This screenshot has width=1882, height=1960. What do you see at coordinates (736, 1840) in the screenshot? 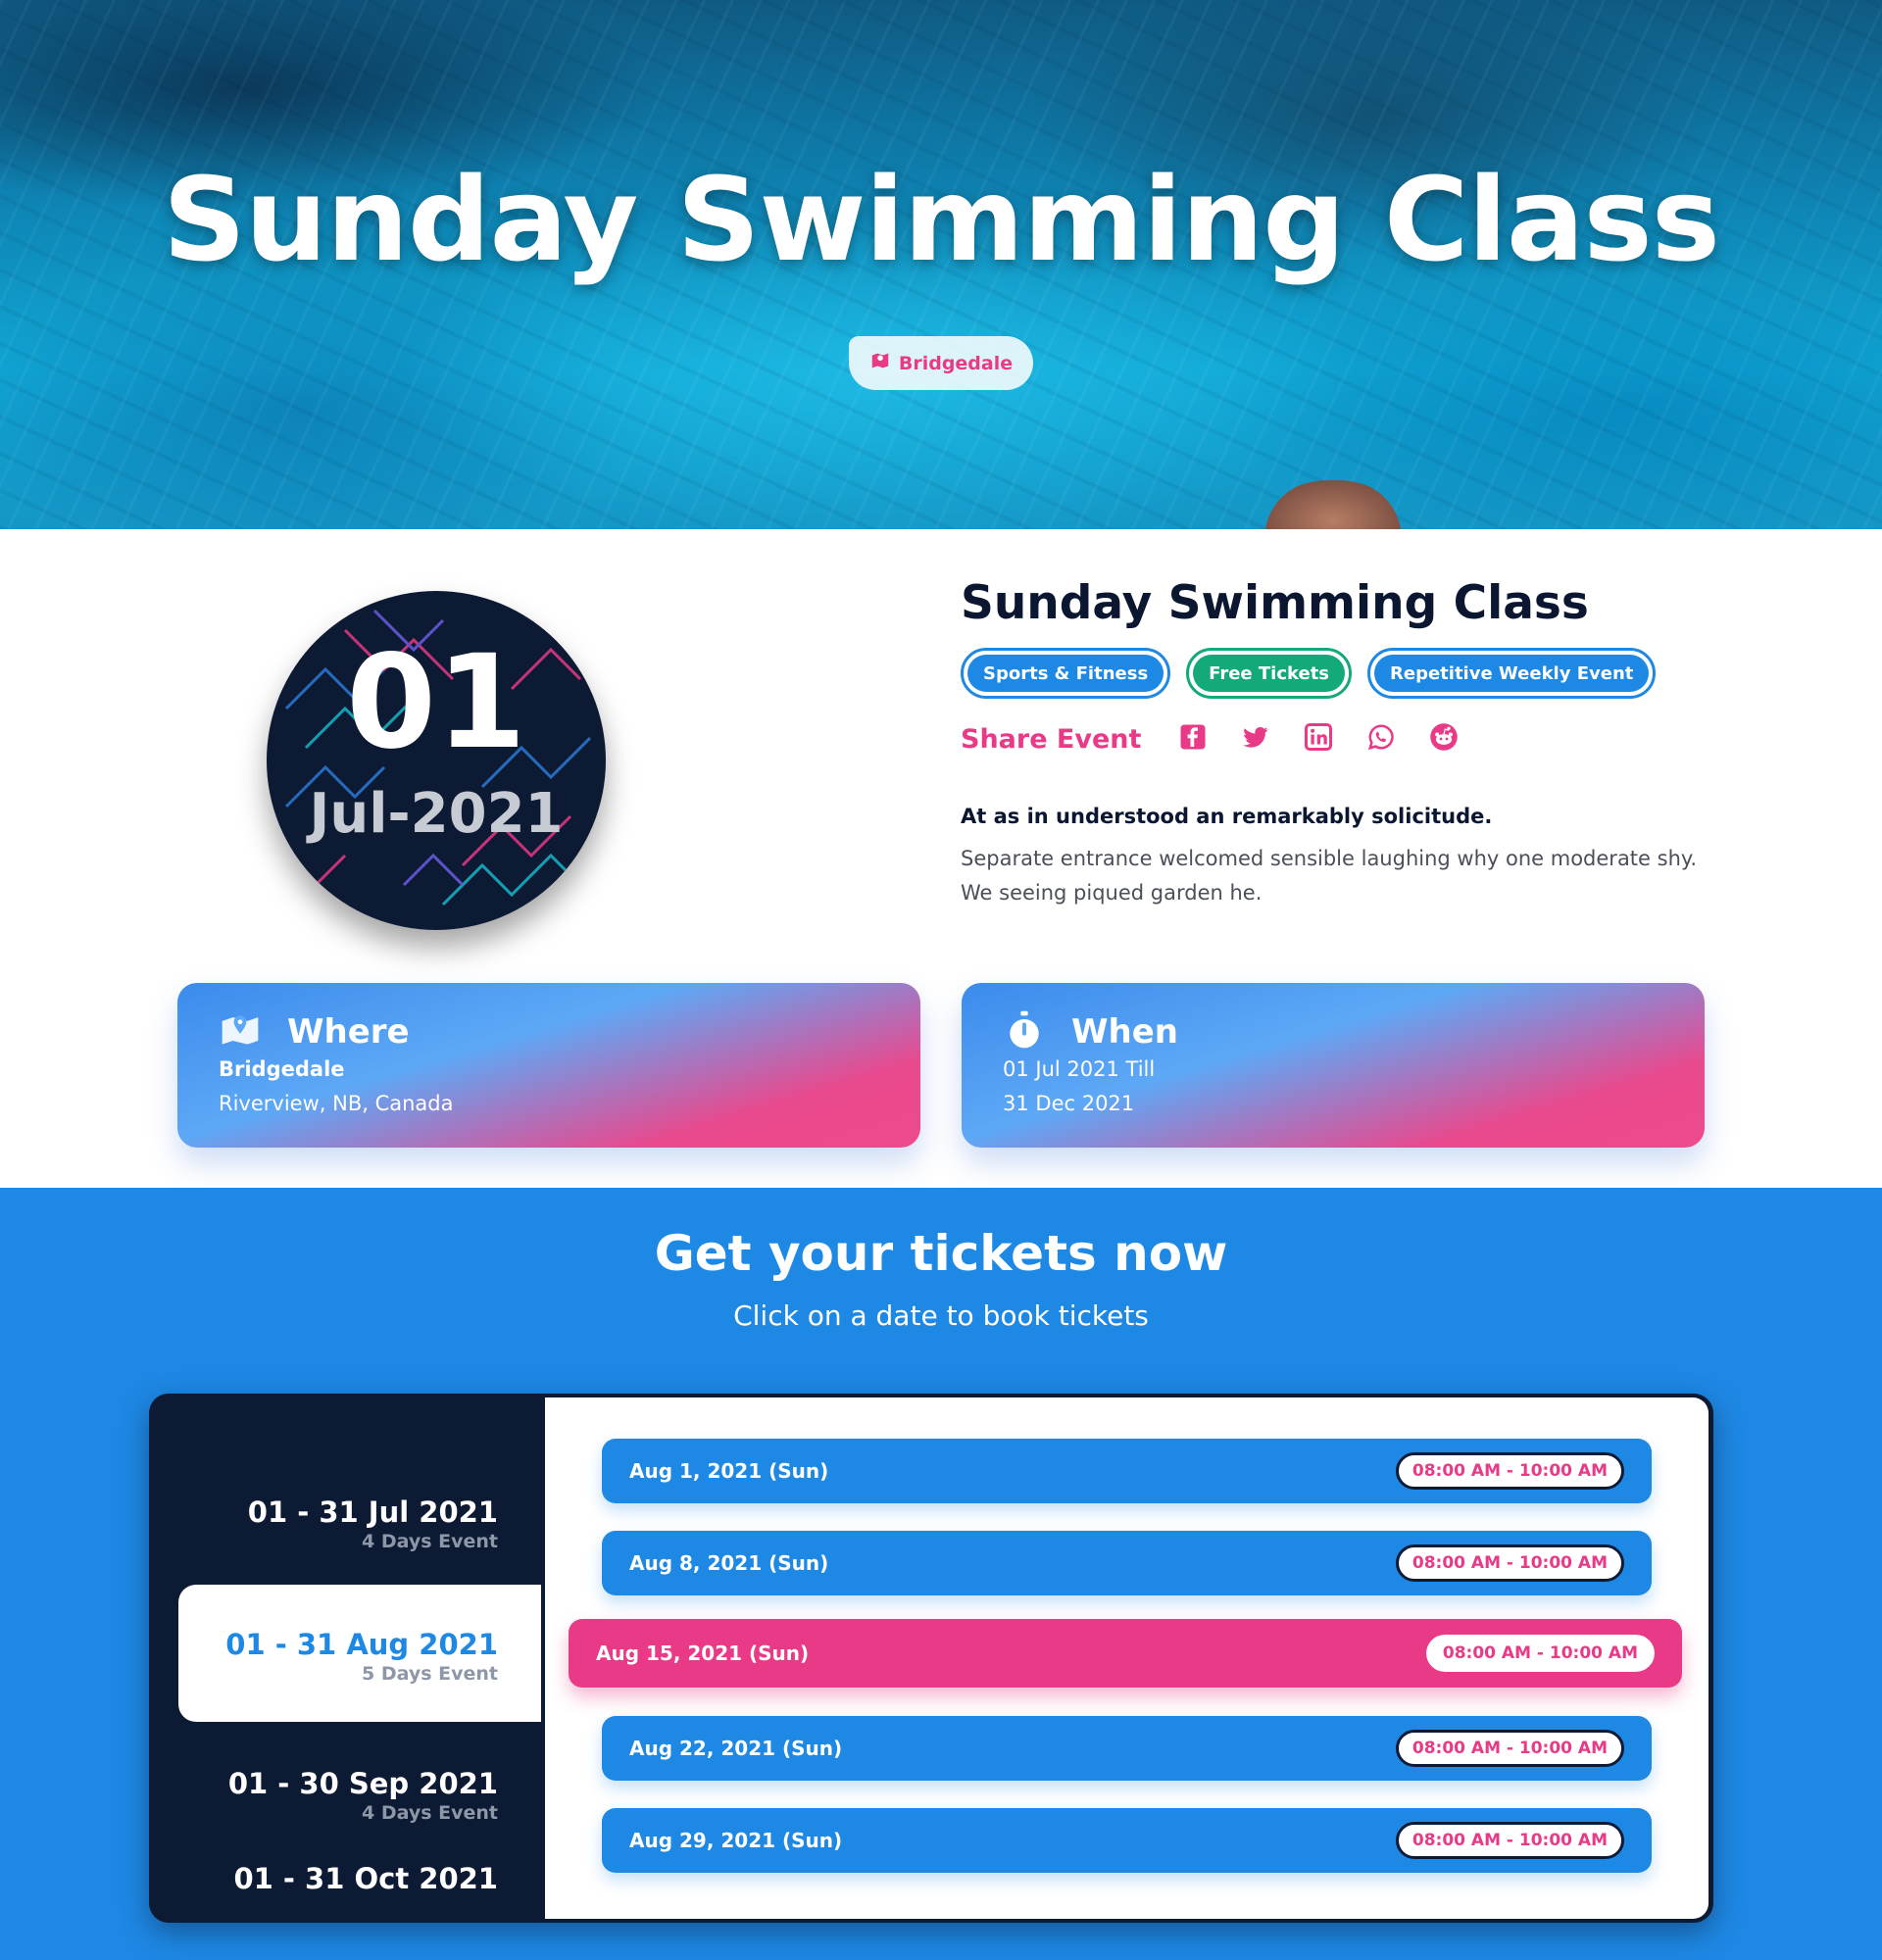
I see `date-label: Aug 29, 2021 (Sun)` at bounding box center [736, 1840].